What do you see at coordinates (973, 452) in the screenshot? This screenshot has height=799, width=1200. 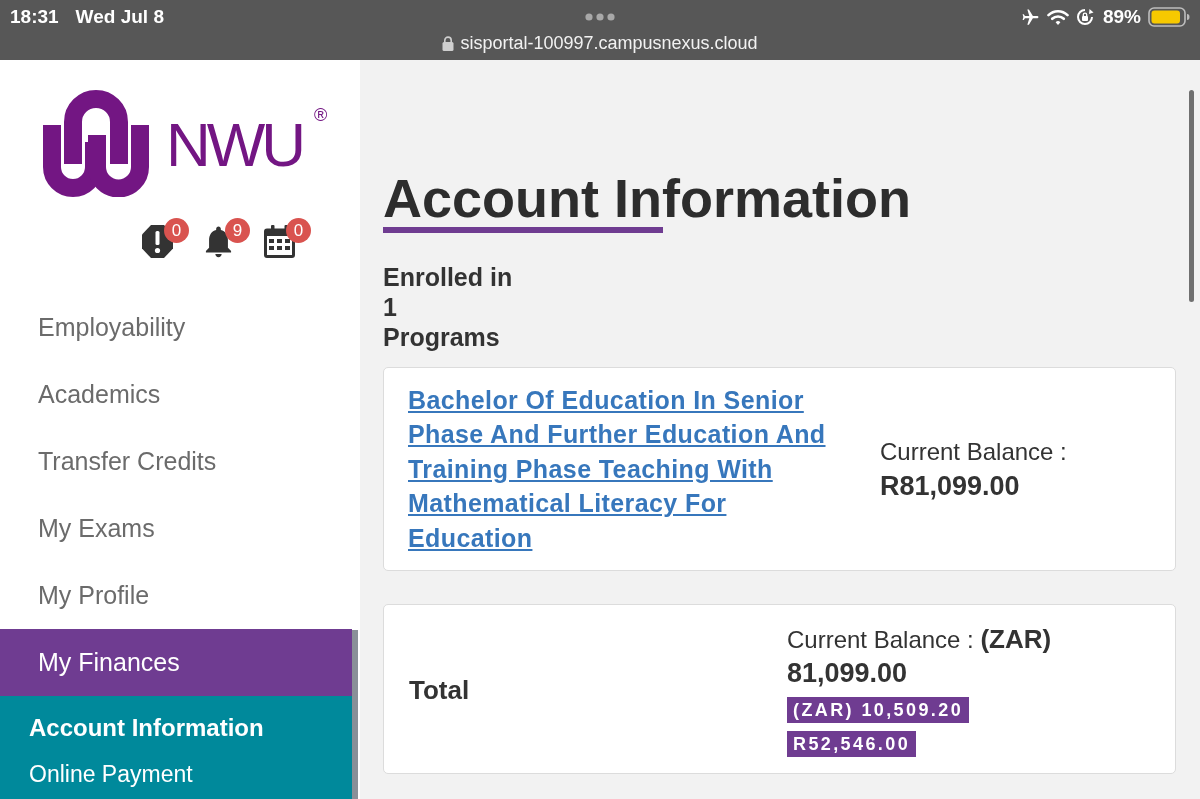 I see `balance-label: Current Balance :` at bounding box center [973, 452].